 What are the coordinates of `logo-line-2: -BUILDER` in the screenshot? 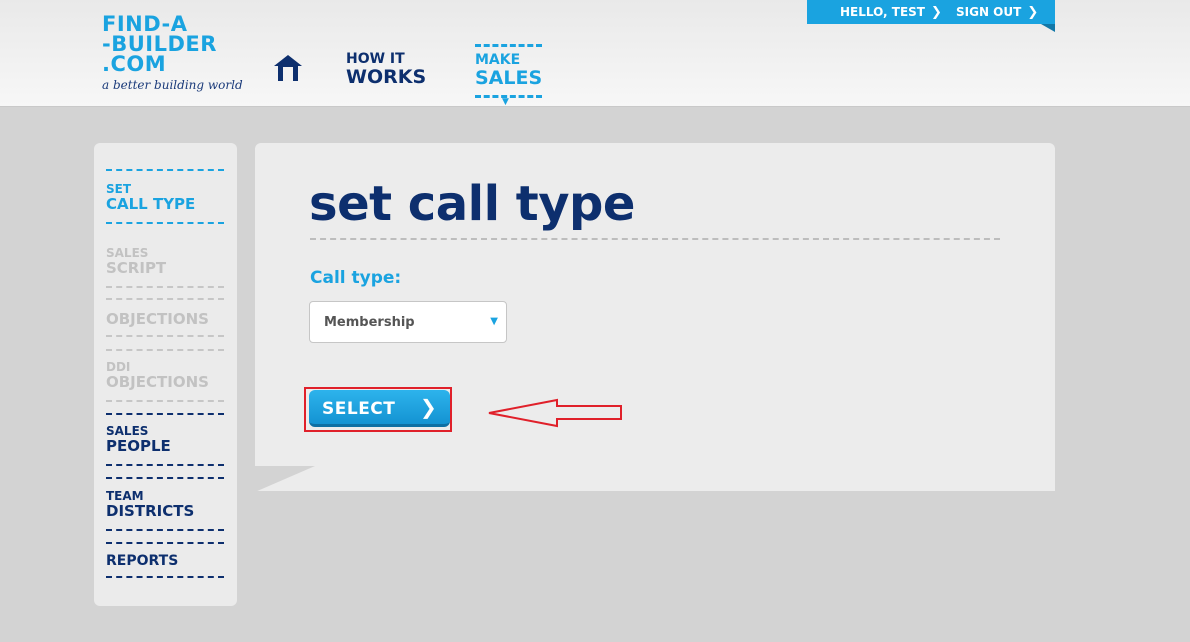 It's located at (159, 44).